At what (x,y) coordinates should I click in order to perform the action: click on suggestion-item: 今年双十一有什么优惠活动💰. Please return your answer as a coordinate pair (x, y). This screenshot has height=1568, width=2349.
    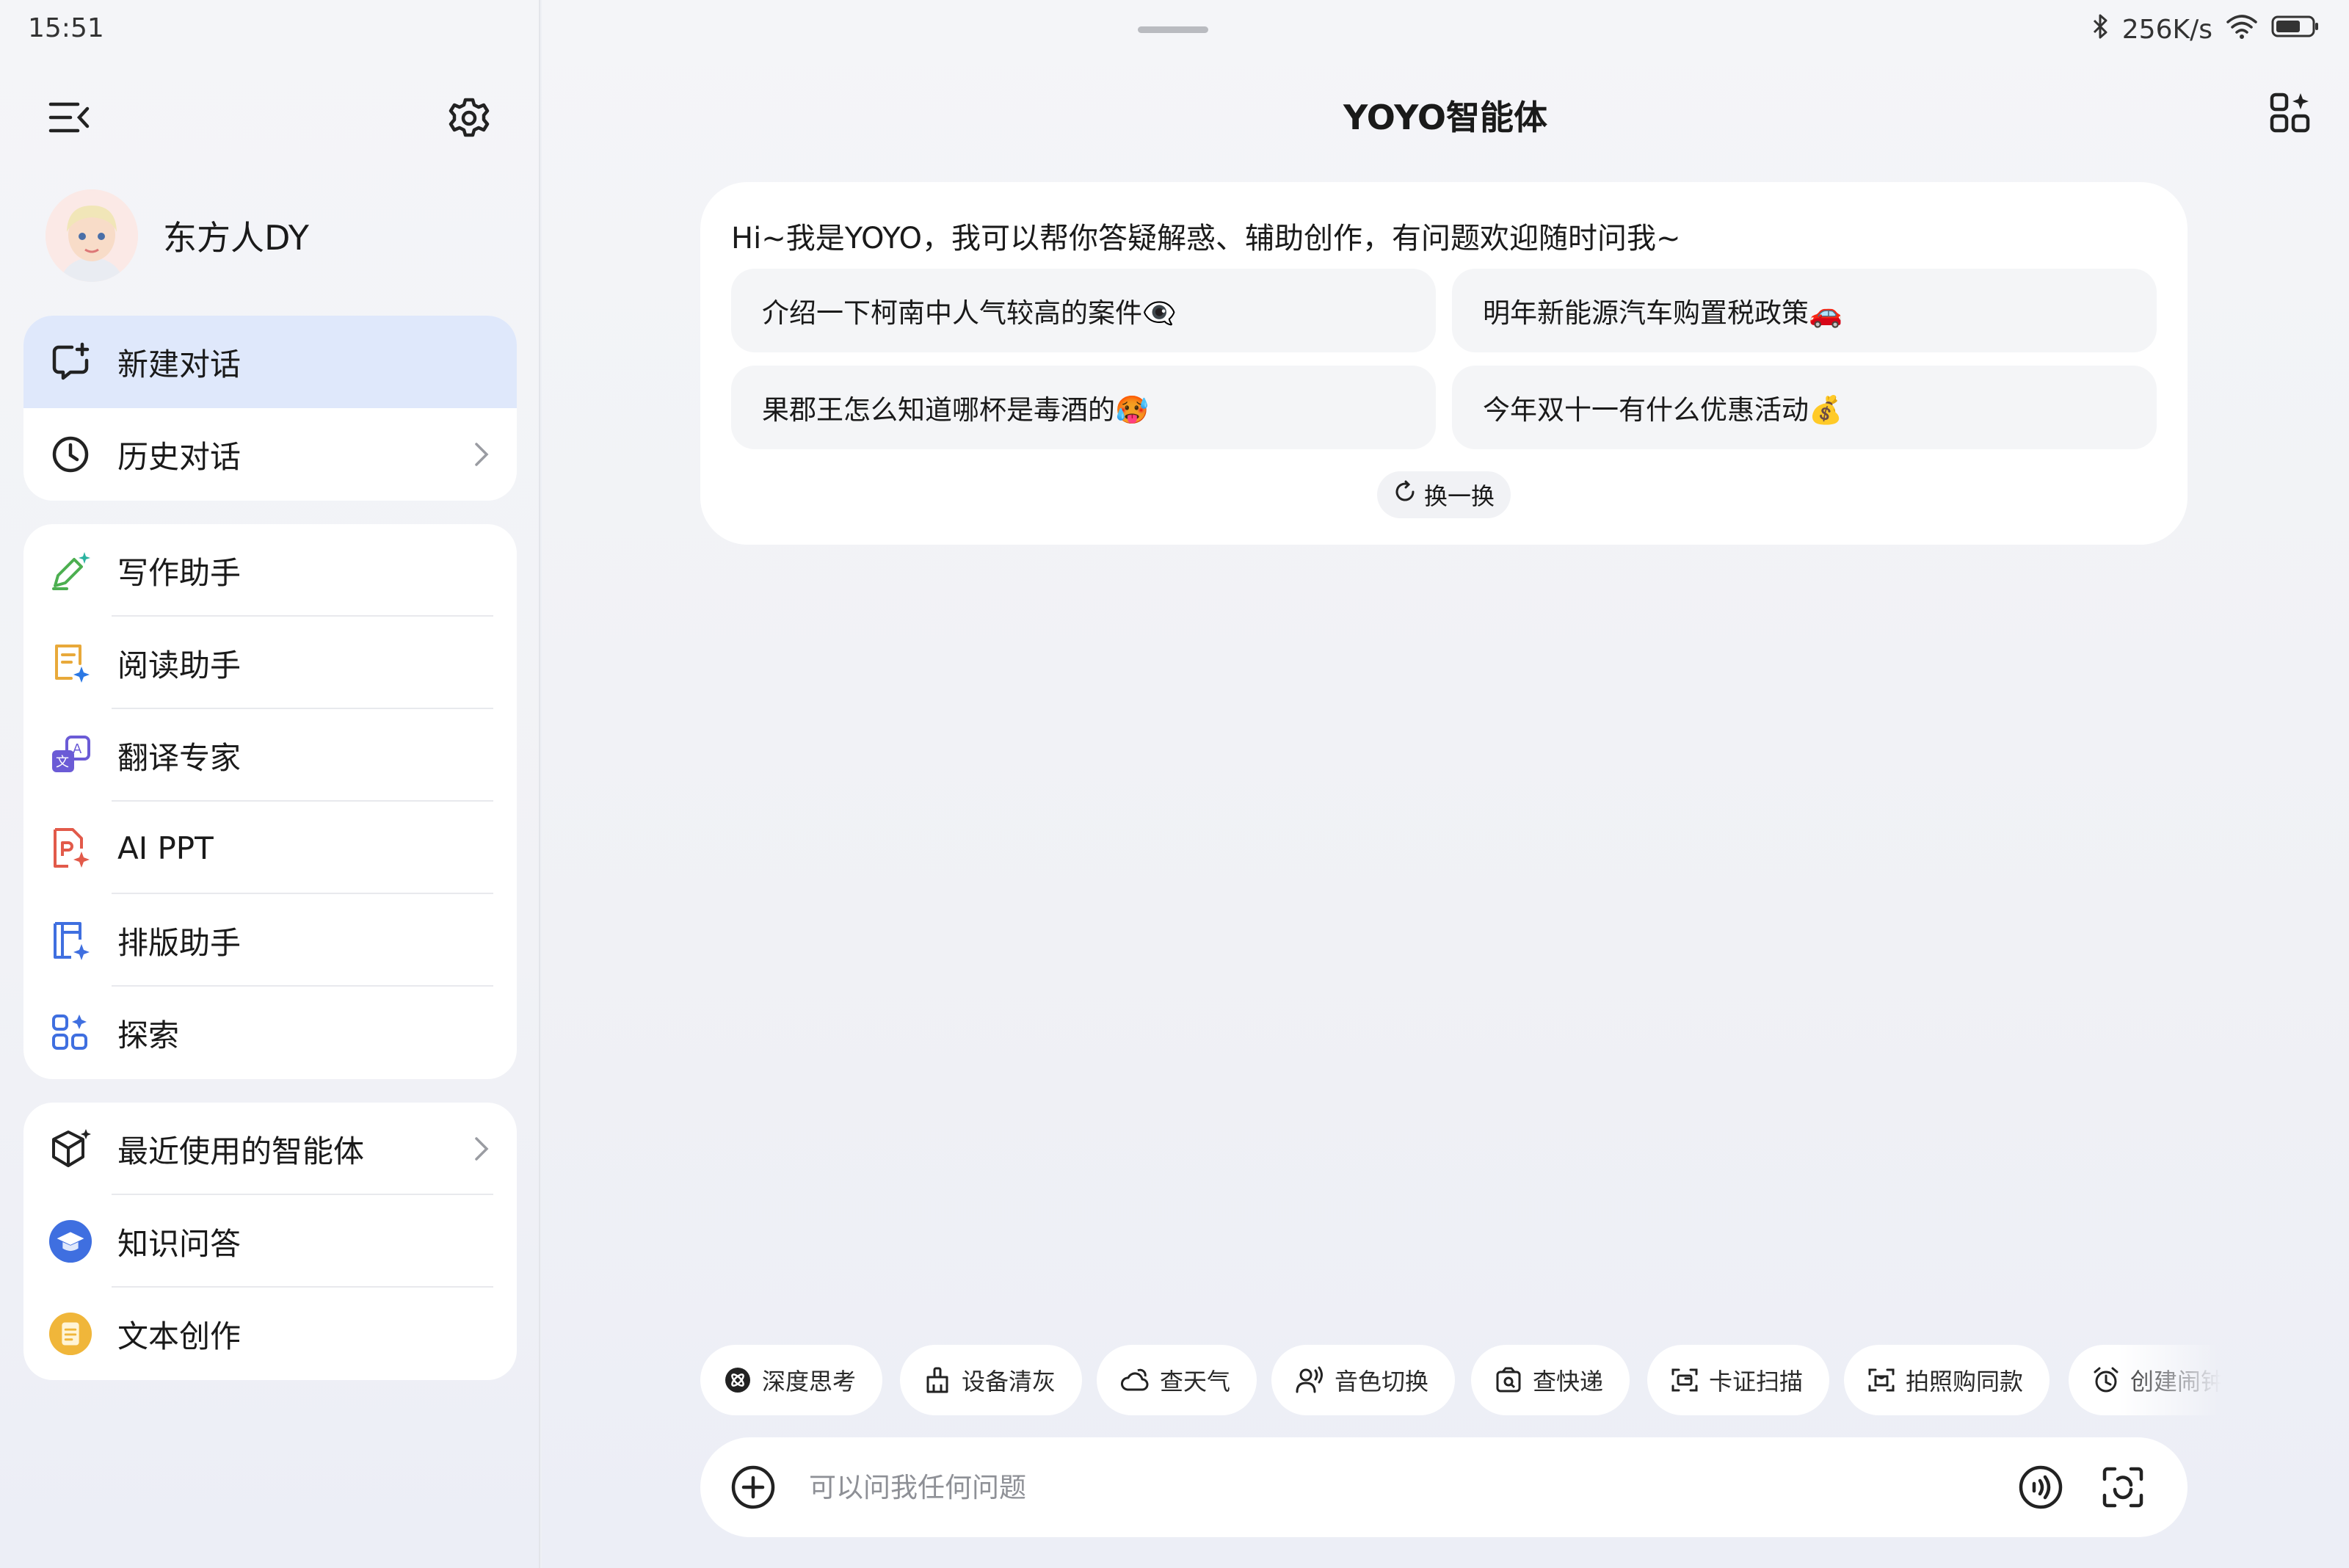
    Looking at the image, I should click on (1804, 407).